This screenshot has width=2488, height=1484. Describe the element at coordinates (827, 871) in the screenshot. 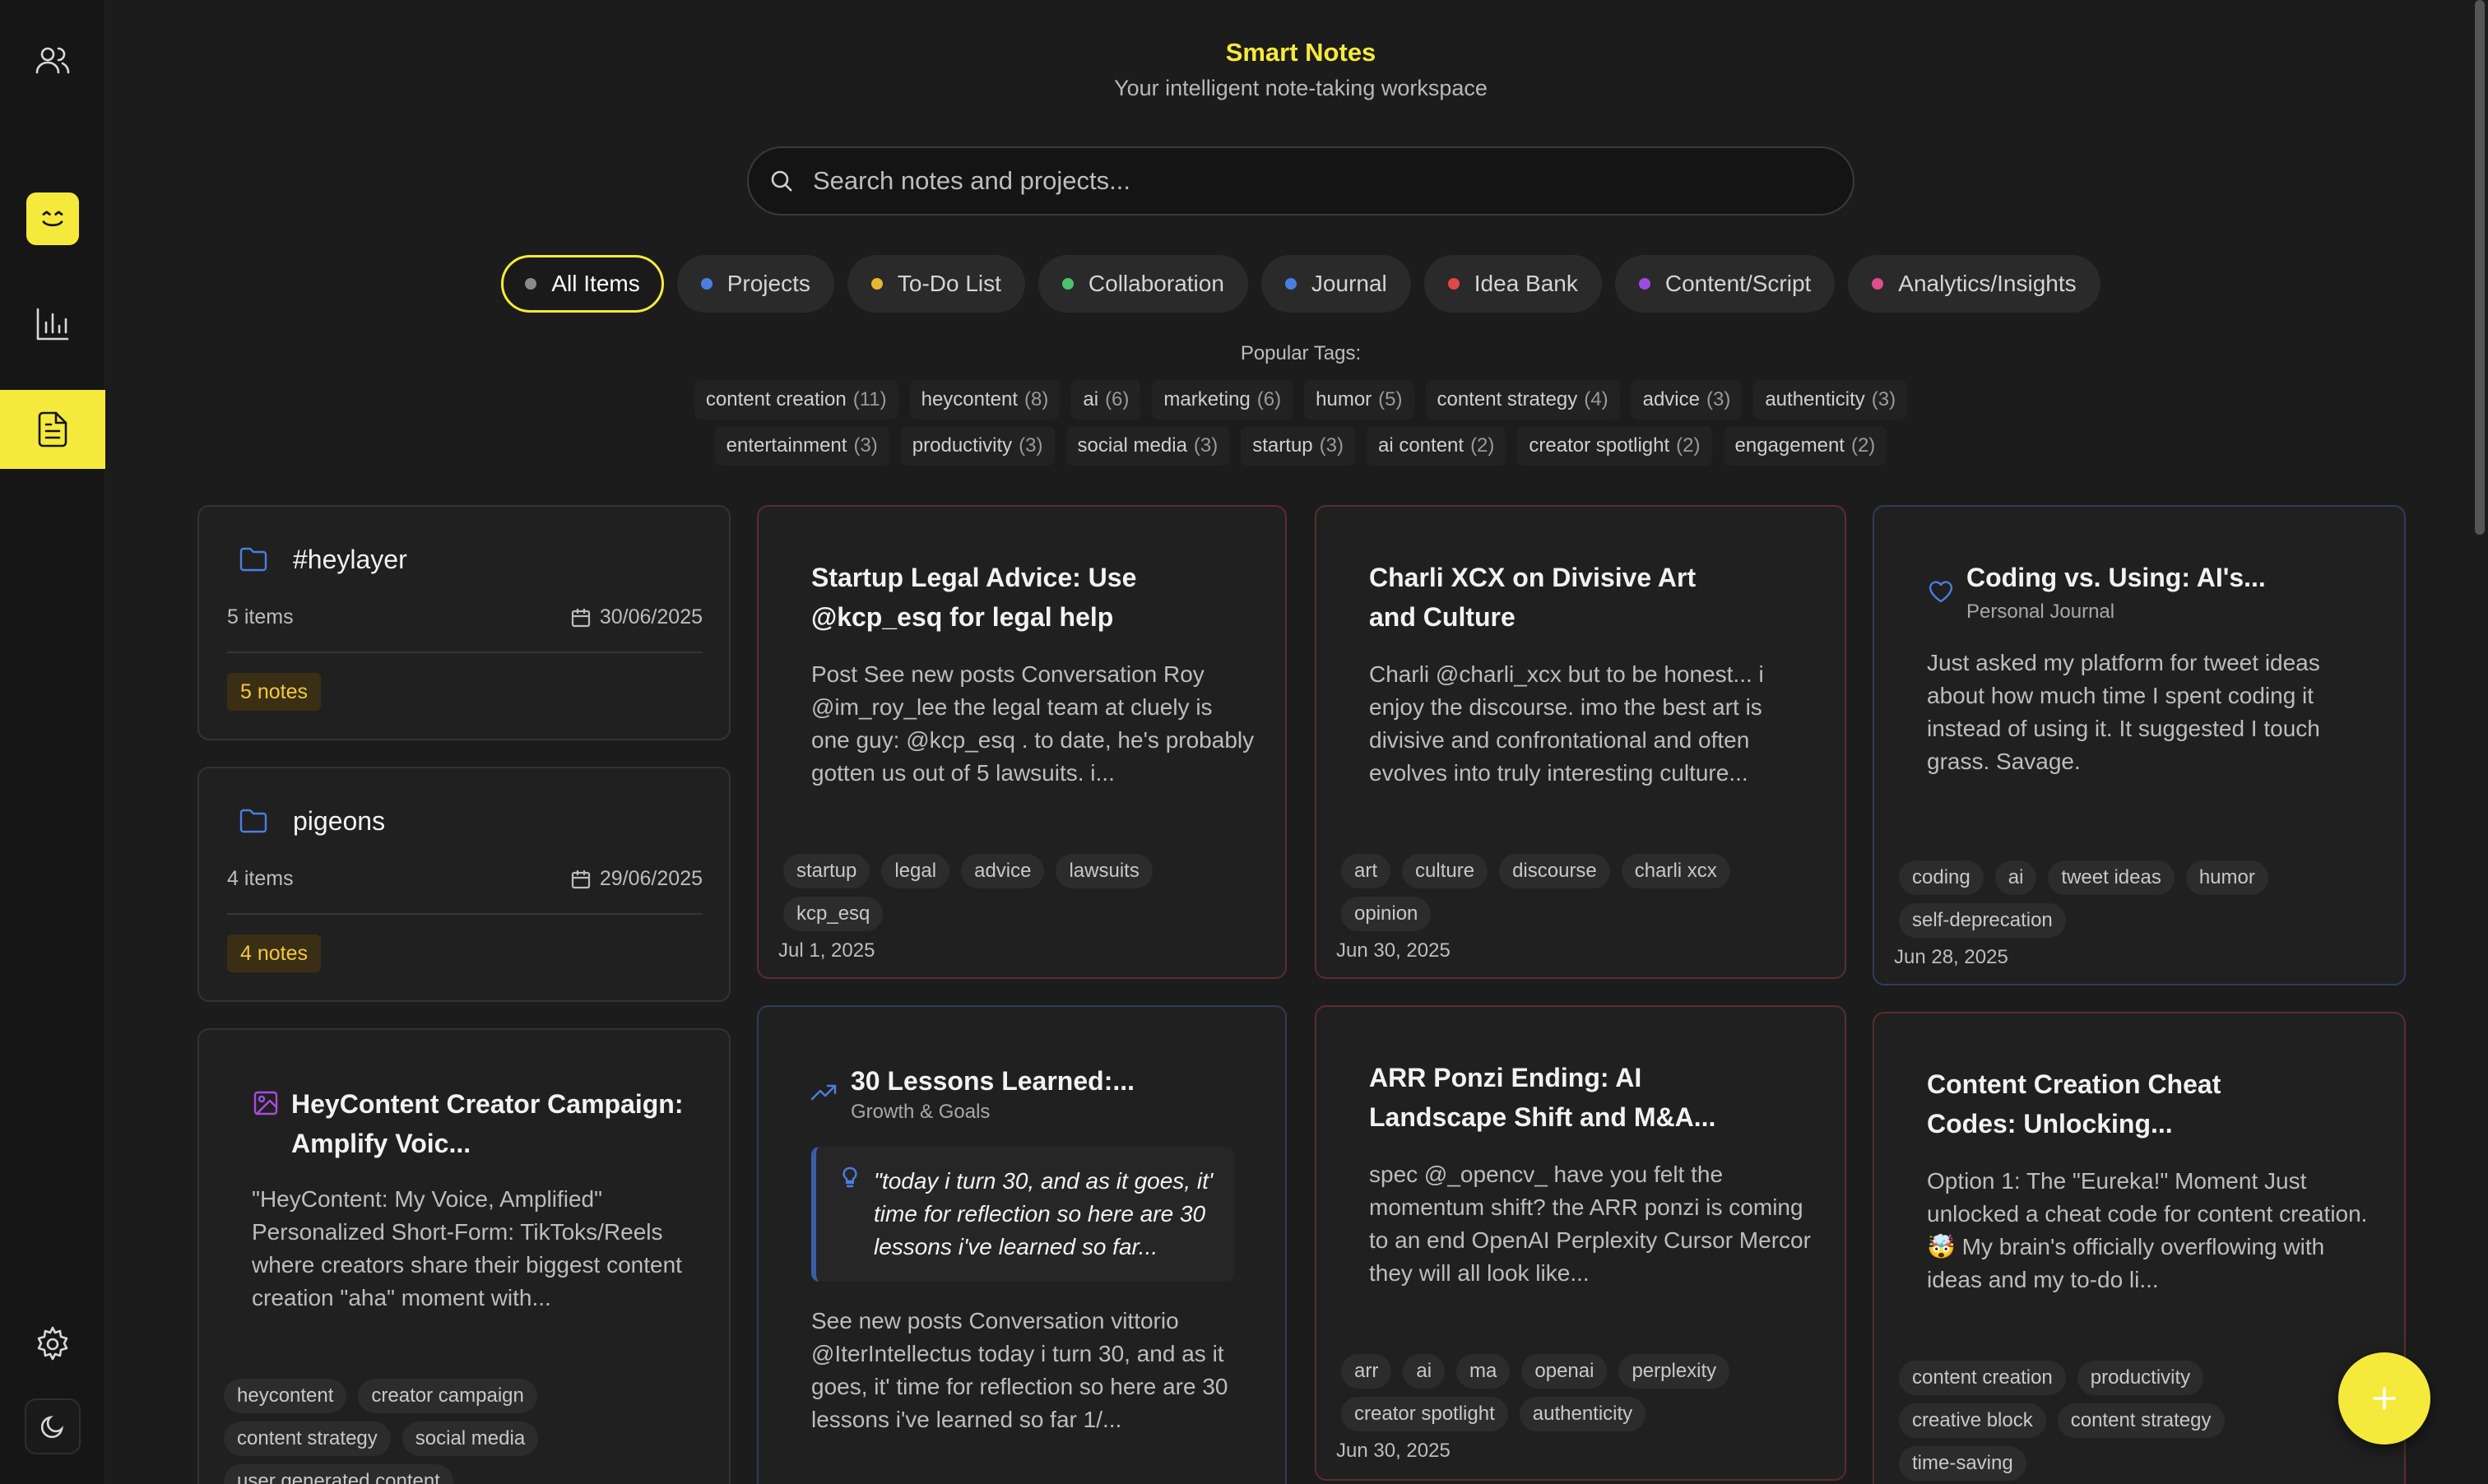

I see `note-tag: startup` at that location.